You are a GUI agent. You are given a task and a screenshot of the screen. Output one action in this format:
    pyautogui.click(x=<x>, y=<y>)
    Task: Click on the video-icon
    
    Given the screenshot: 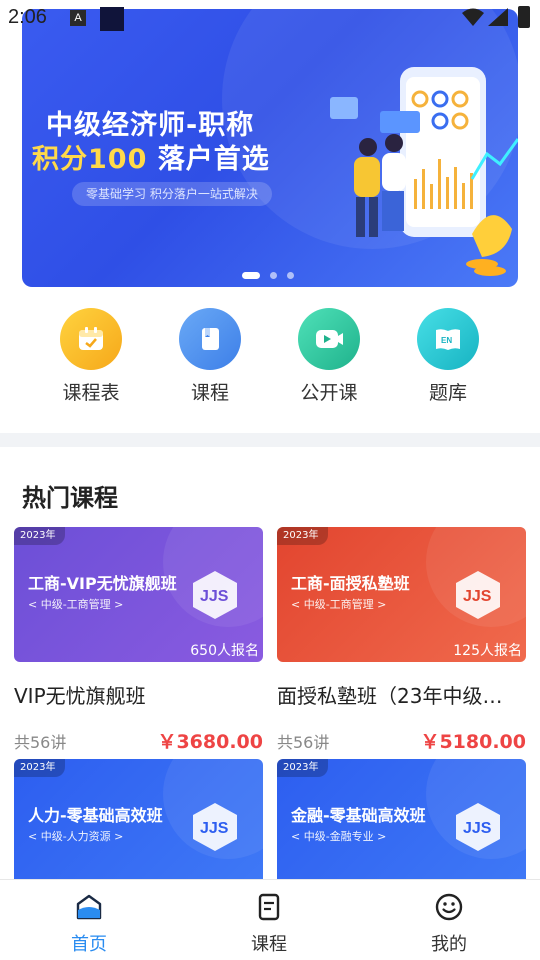 What is the action you would take?
    pyautogui.click(x=329, y=339)
    